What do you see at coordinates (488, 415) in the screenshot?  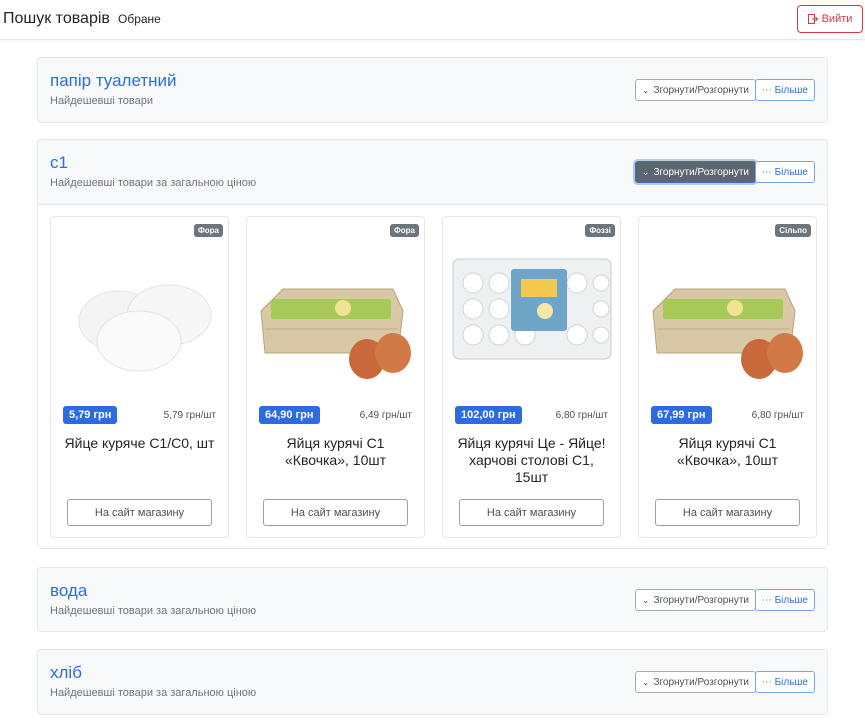 I see `price-badge: 102,00 грн` at bounding box center [488, 415].